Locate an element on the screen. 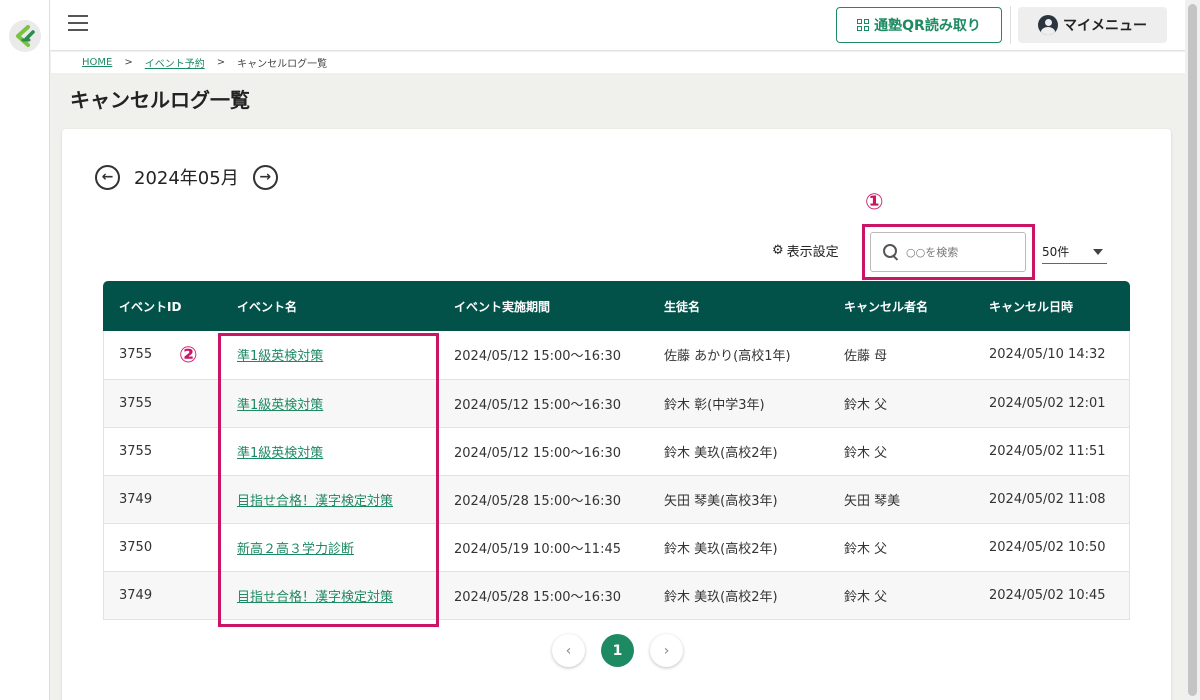 Image resolution: width=1200 pixels, height=700 pixels. cell-canceller-name: 佐藤 母 is located at coordinates (866, 357).